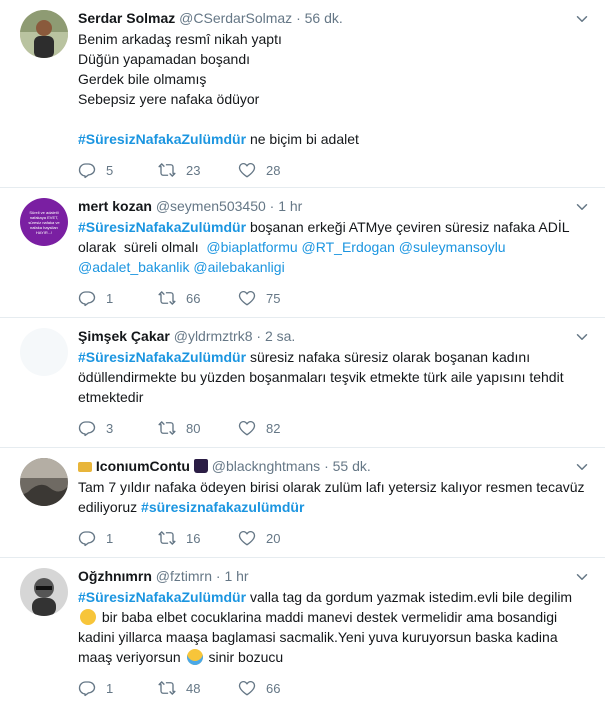  I want to click on display-name: IconıumContu, so click(143, 466).